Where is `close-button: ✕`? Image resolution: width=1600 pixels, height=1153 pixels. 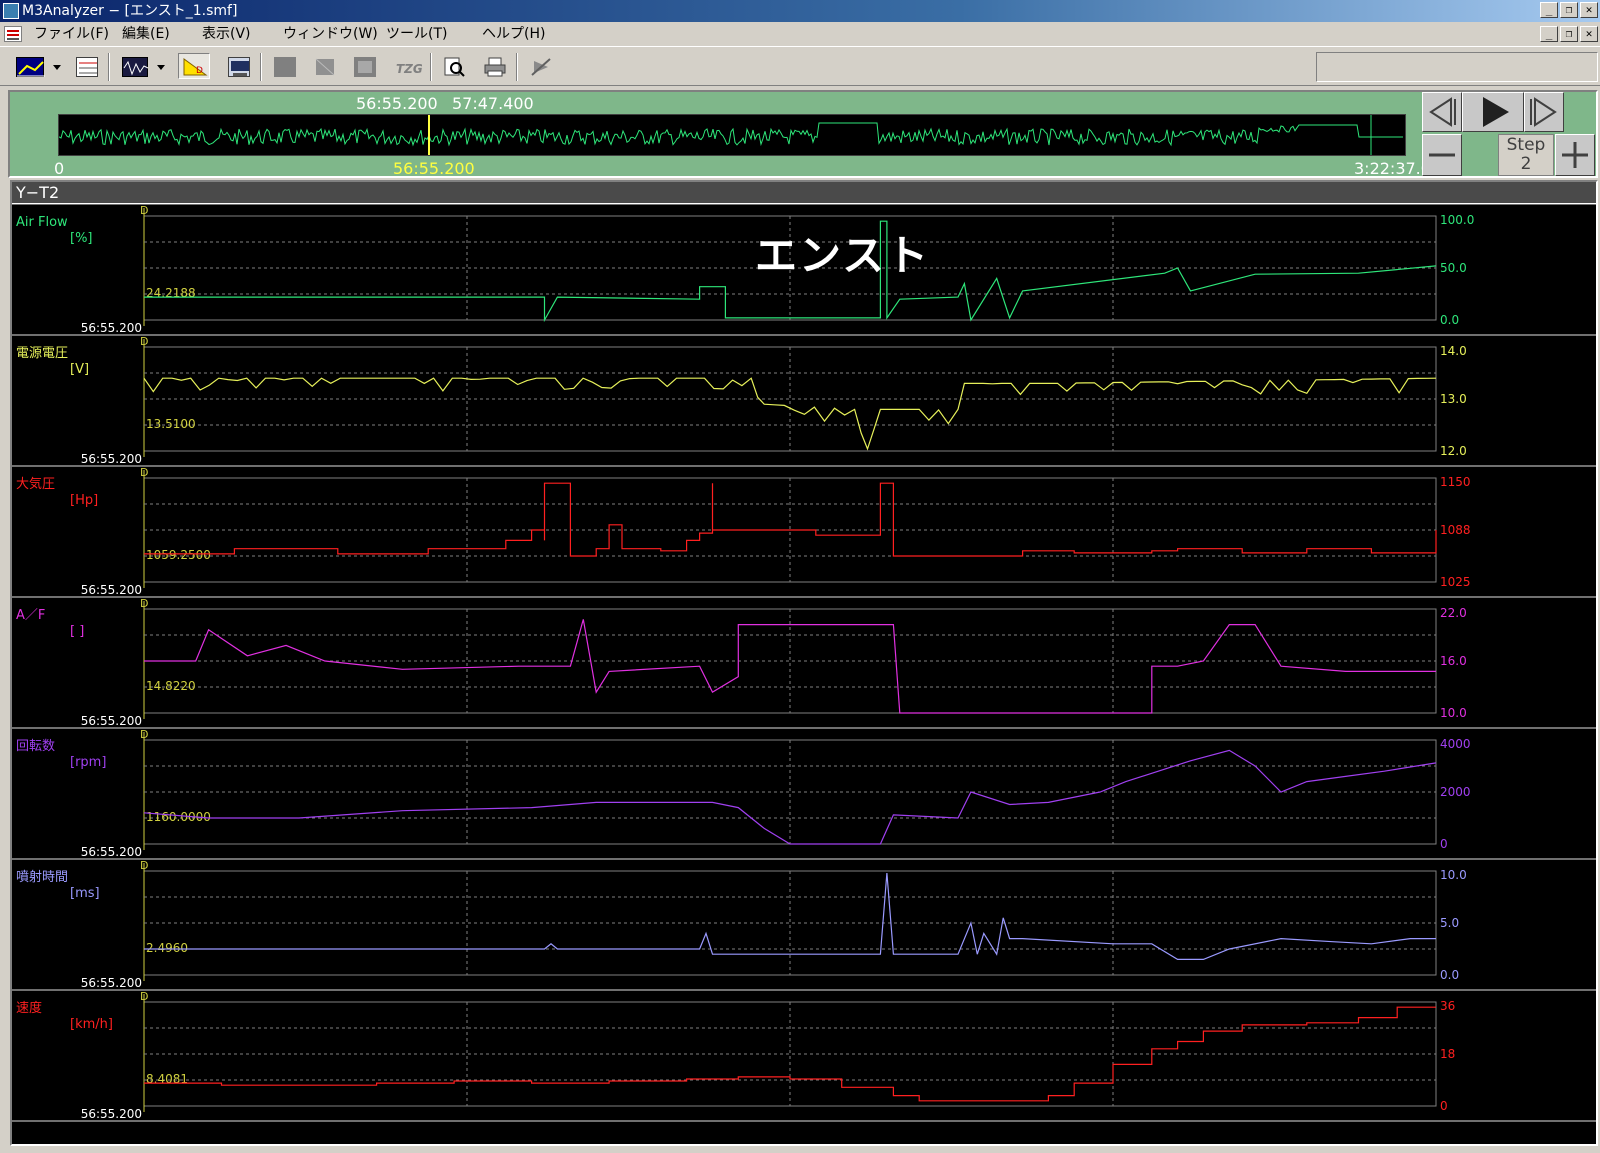 close-button: ✕ is located at coordinates (1589, 10).